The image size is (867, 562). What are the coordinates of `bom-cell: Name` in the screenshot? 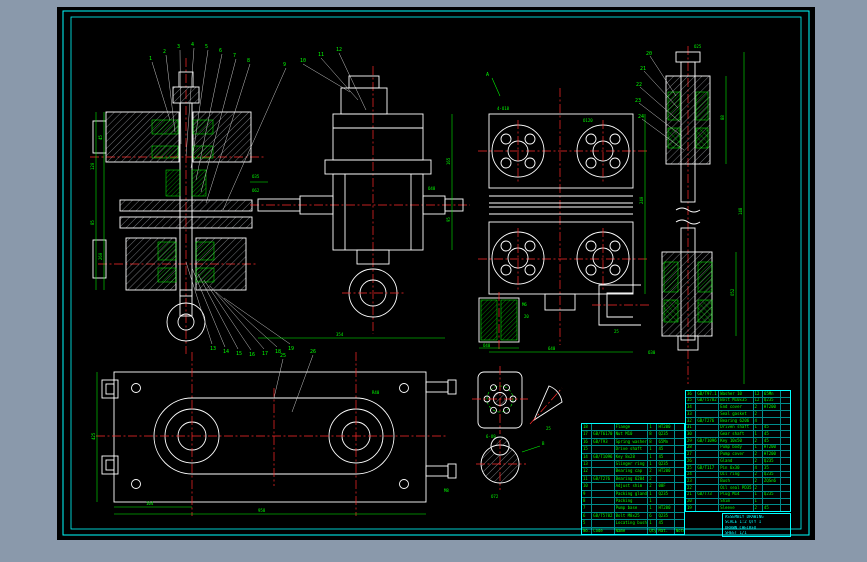 It's located at (630, 531).